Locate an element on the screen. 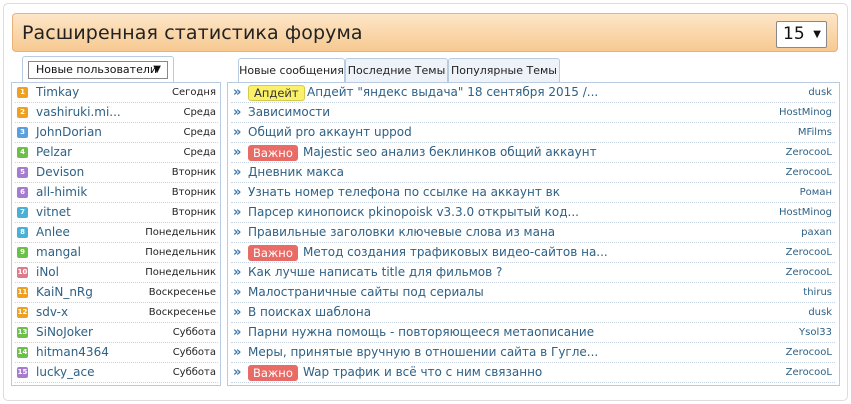 This screenshot has width=851, height=404. list-item: 3 JohnDorian Среда is located at coordinates (116, 133).